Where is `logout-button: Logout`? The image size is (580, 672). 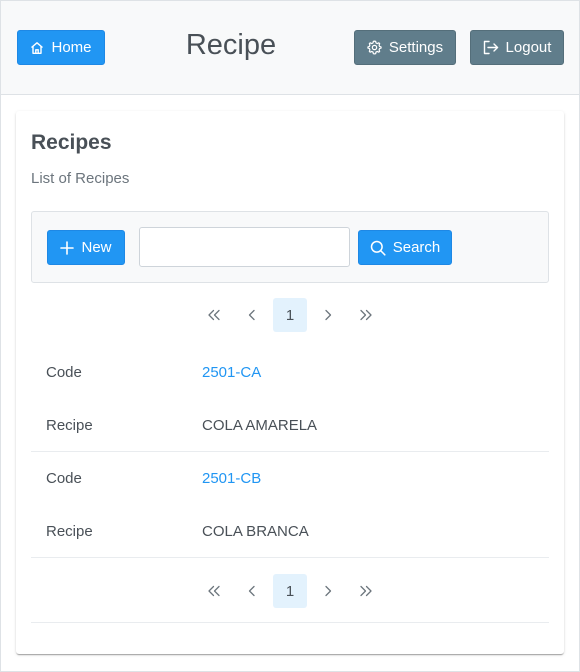 logout-button: Logout is located at coordinates (517, 47).